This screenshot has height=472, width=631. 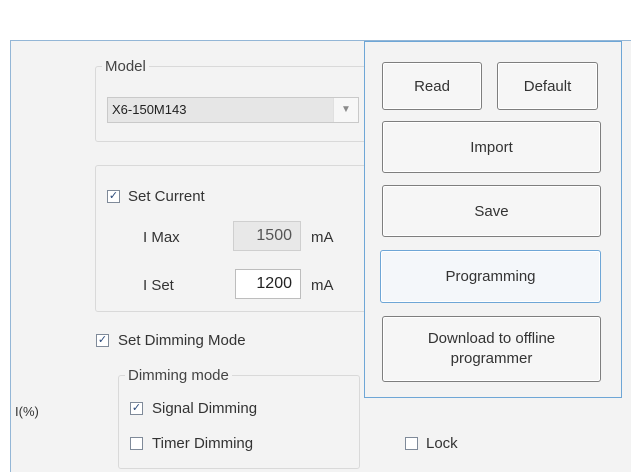 I want to click on timer-dimming-checkbox, so click(x=136, y=443).